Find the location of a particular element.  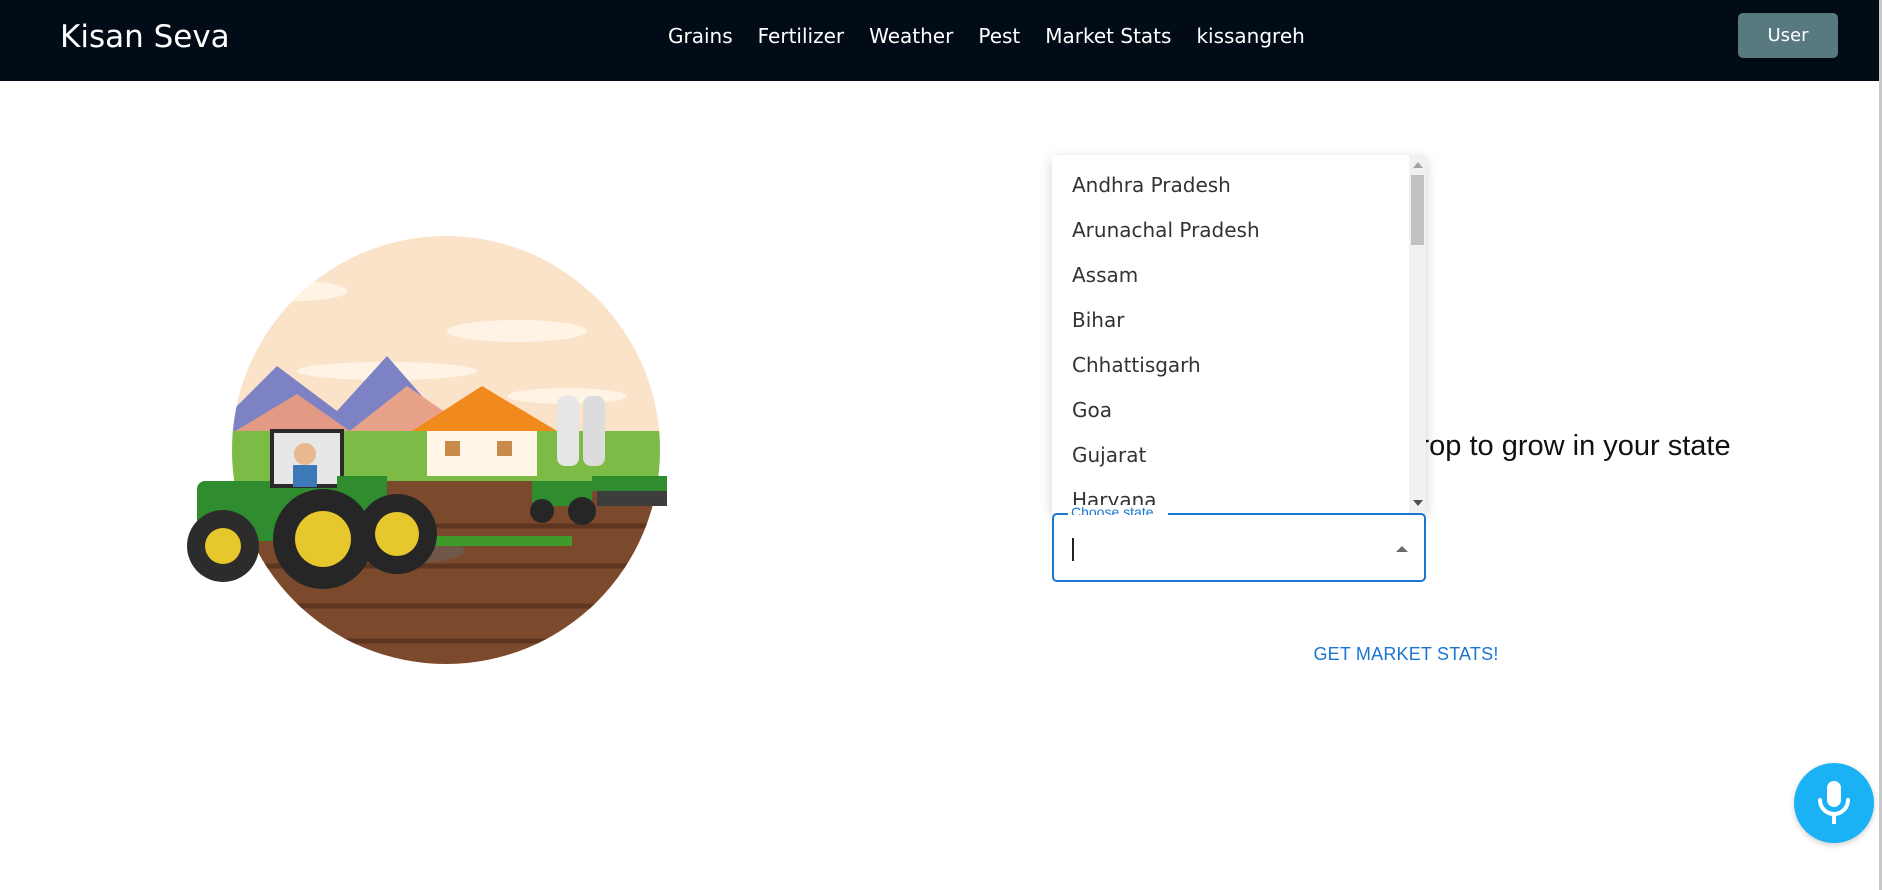

caret-up-icon is located at coordinates (1402, 549).